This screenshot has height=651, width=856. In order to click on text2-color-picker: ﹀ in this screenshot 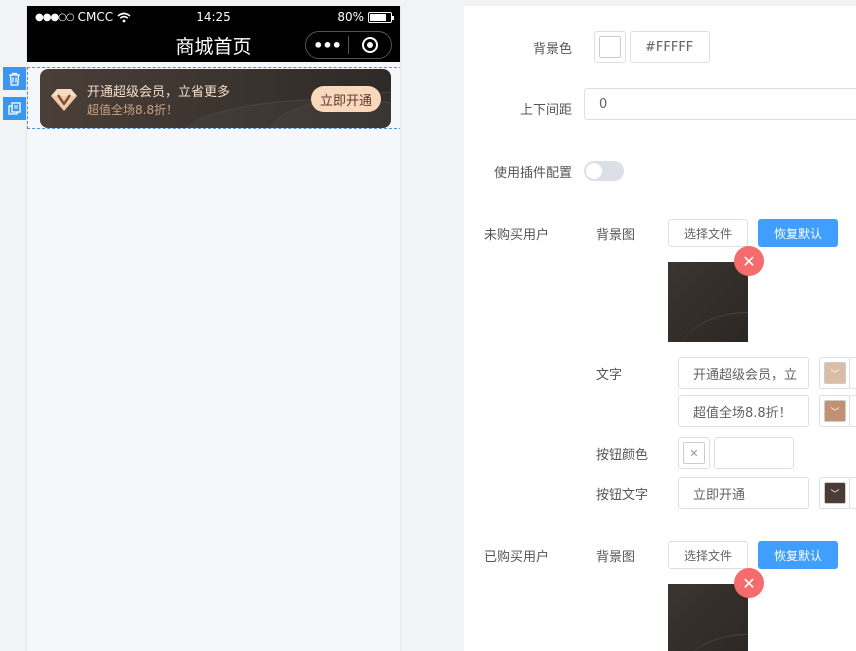, I will do `click(835, 411)`.